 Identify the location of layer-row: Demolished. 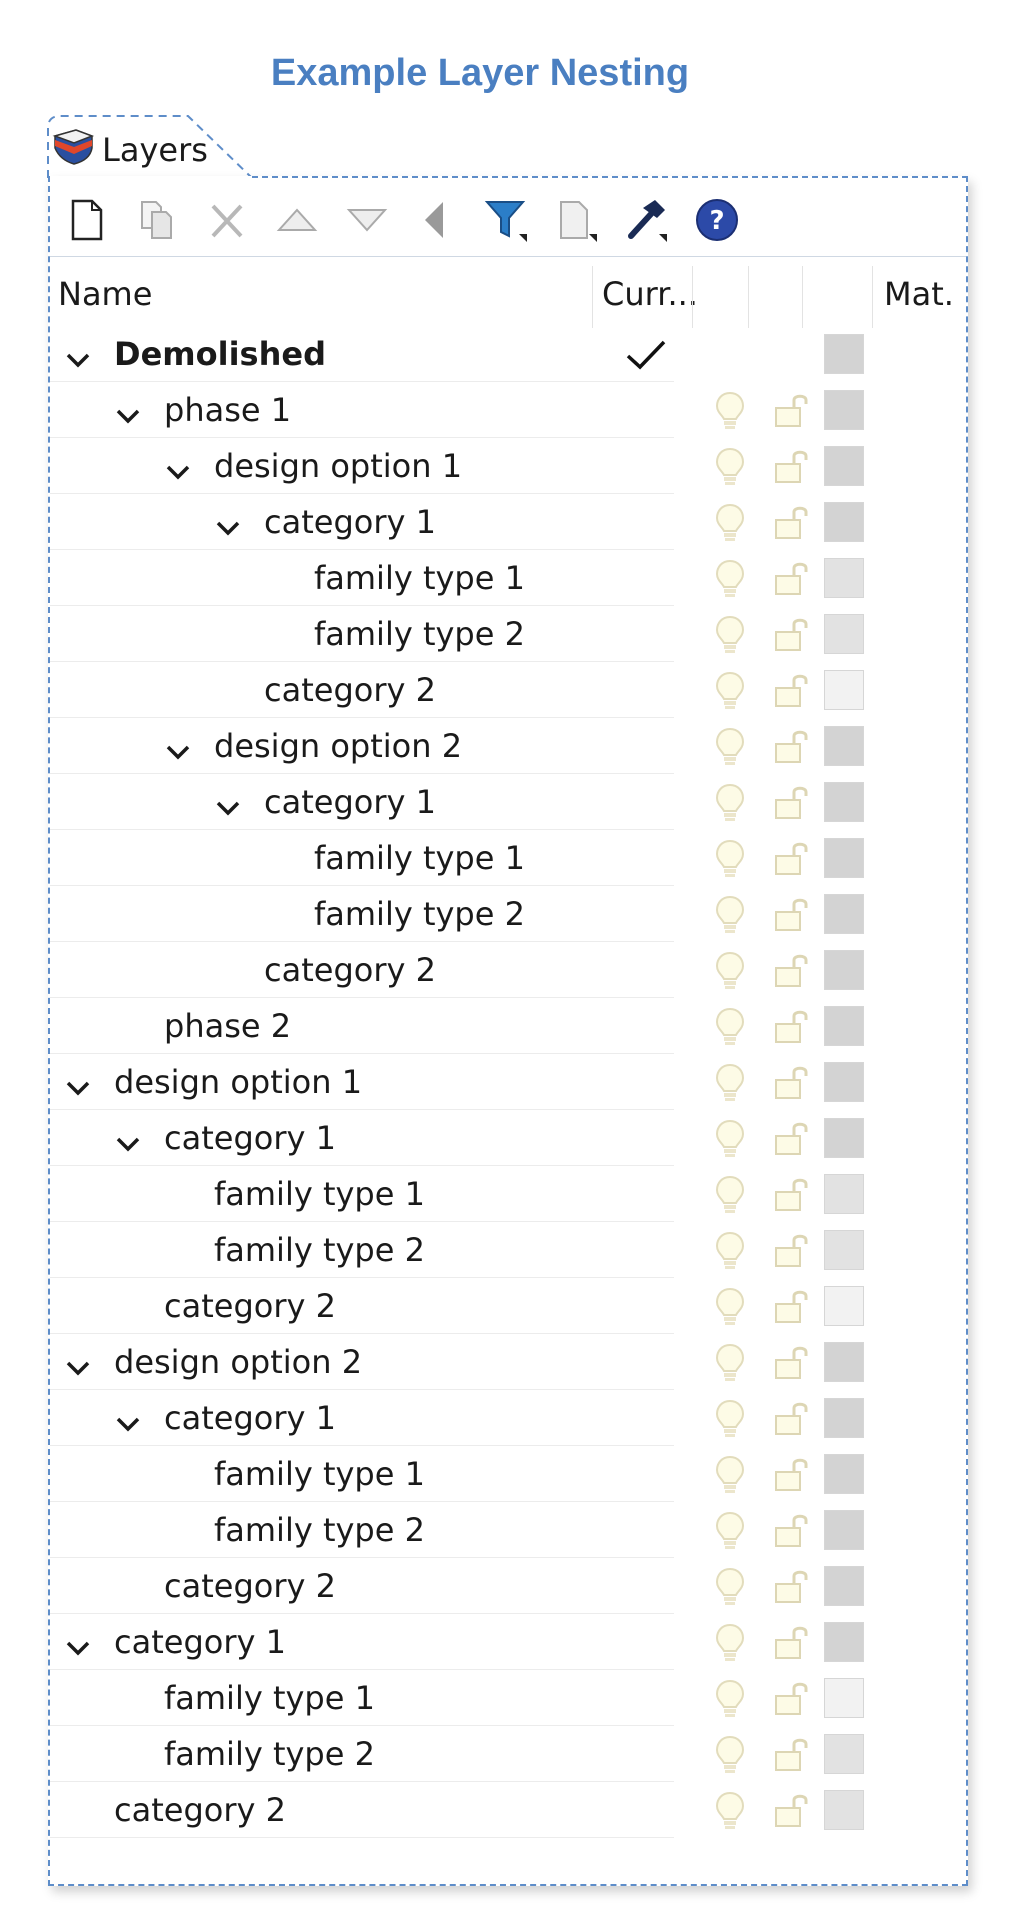
(508, 354).